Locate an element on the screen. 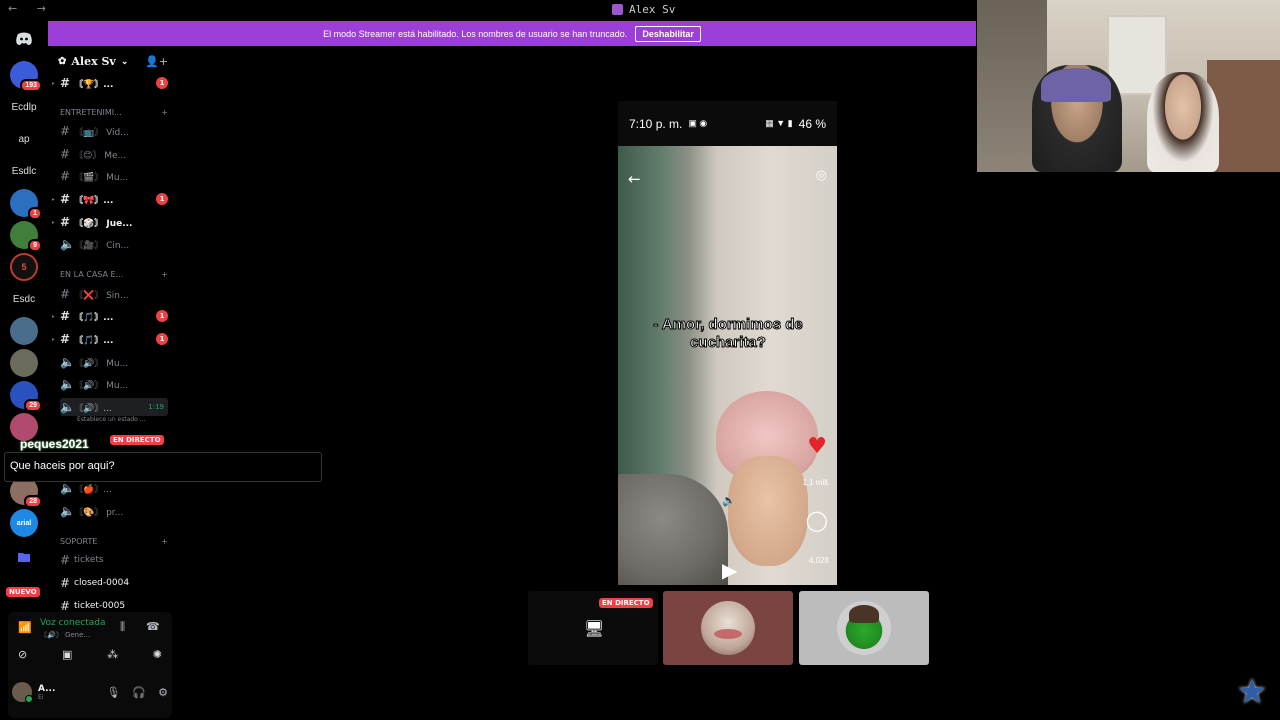 This screenshot has height=720, width=1280. voice-channel-item-active: 🔈 〘🔊〙... 1:19 is located at coordinates (114, 407).